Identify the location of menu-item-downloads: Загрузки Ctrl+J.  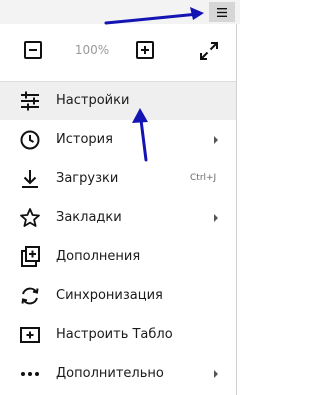
(118, 179).